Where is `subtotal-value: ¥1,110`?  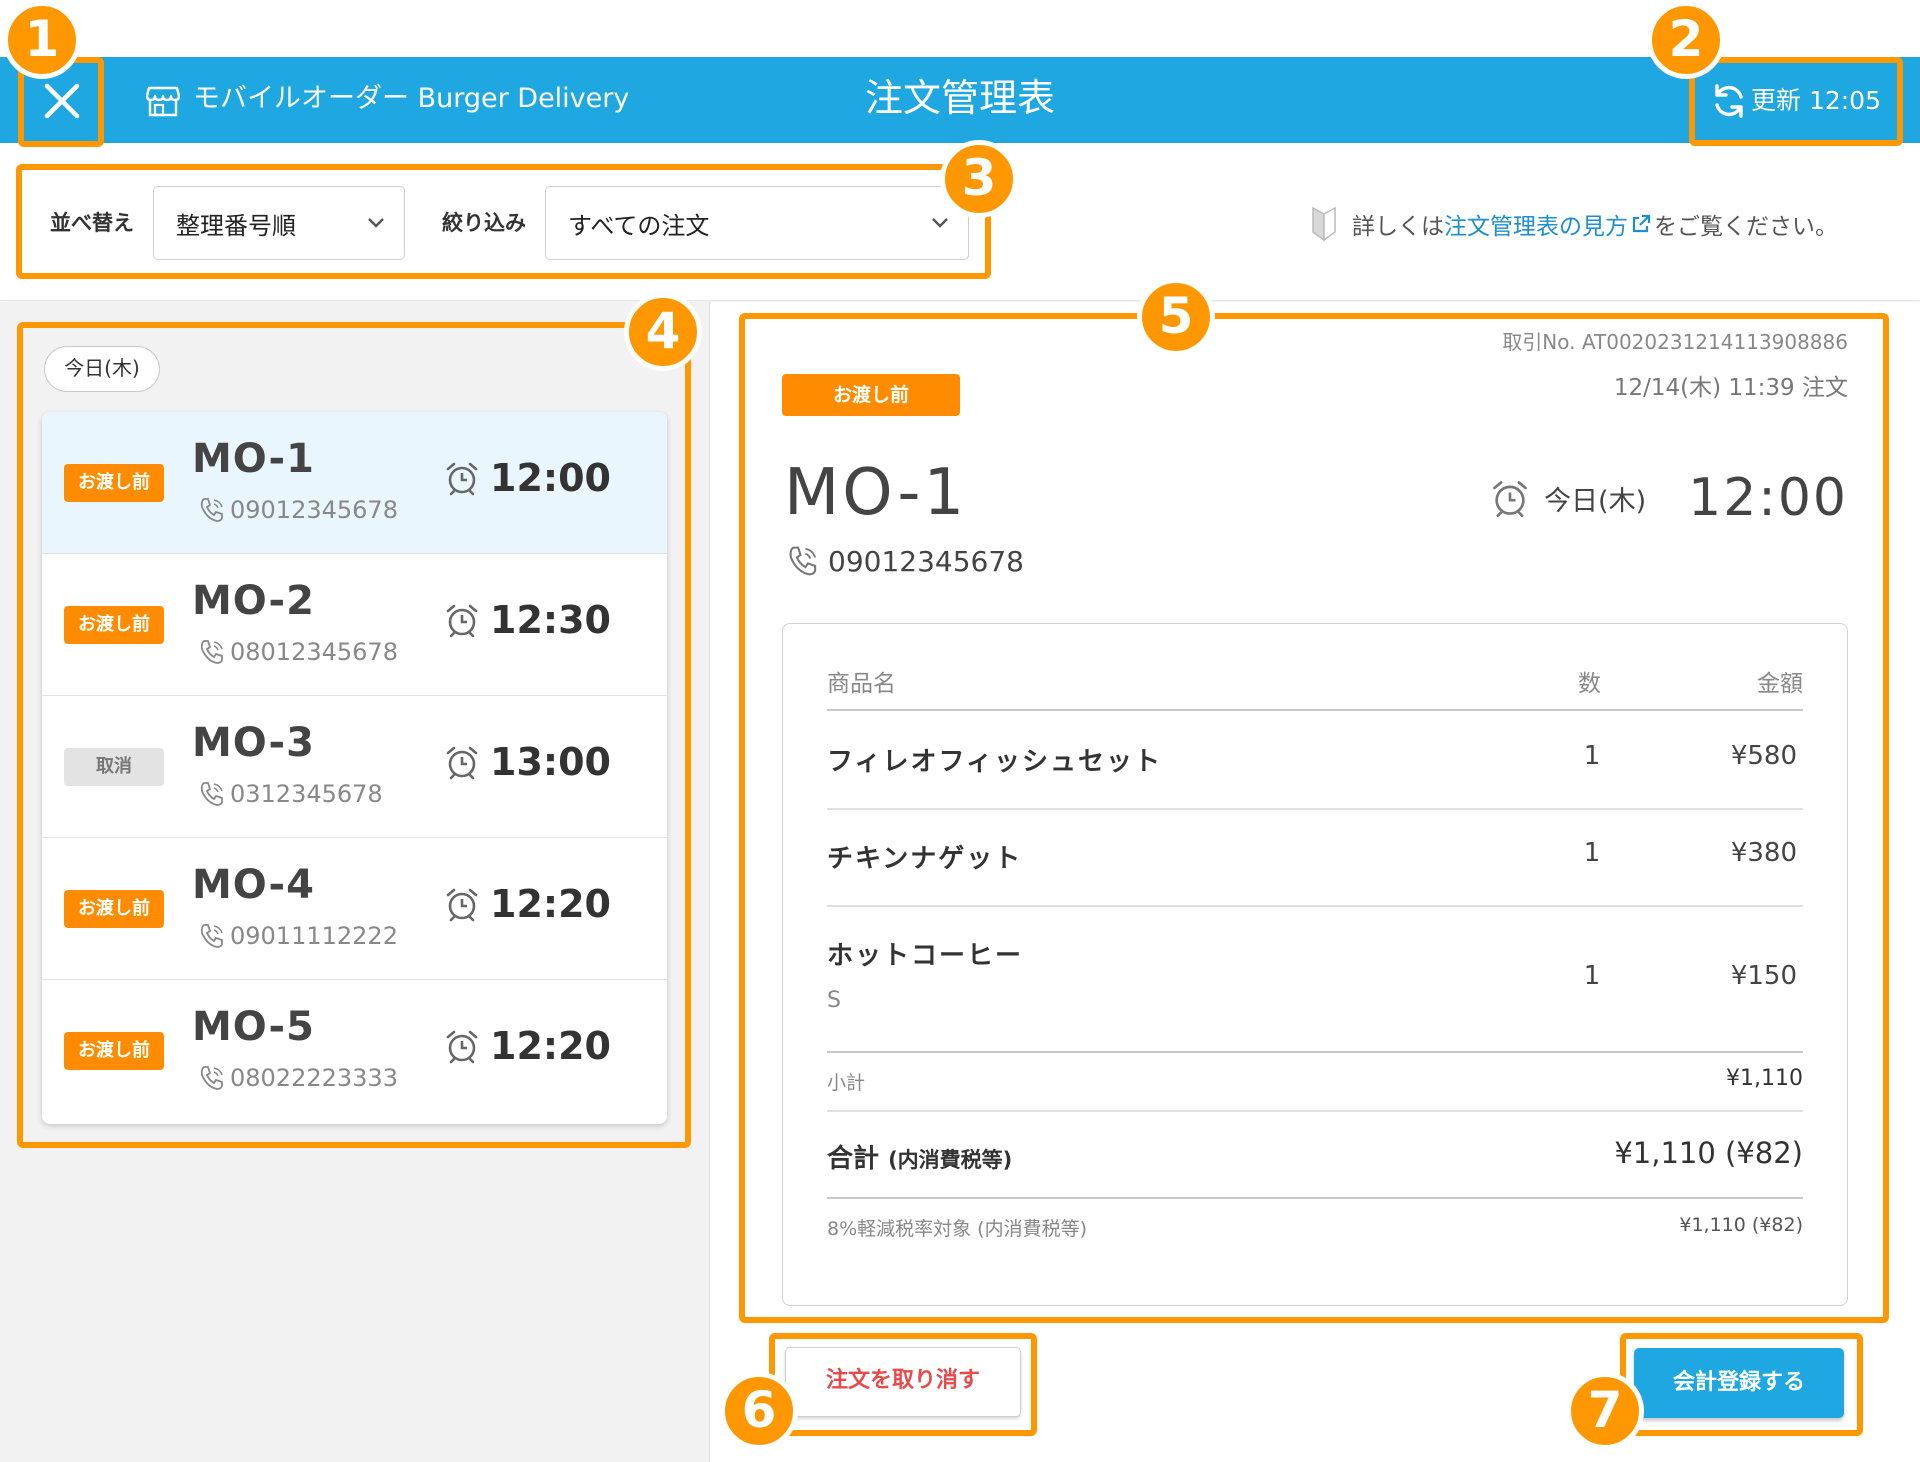 subtotal-value: ¥1,110 is located at coordinates (1764, 1078).